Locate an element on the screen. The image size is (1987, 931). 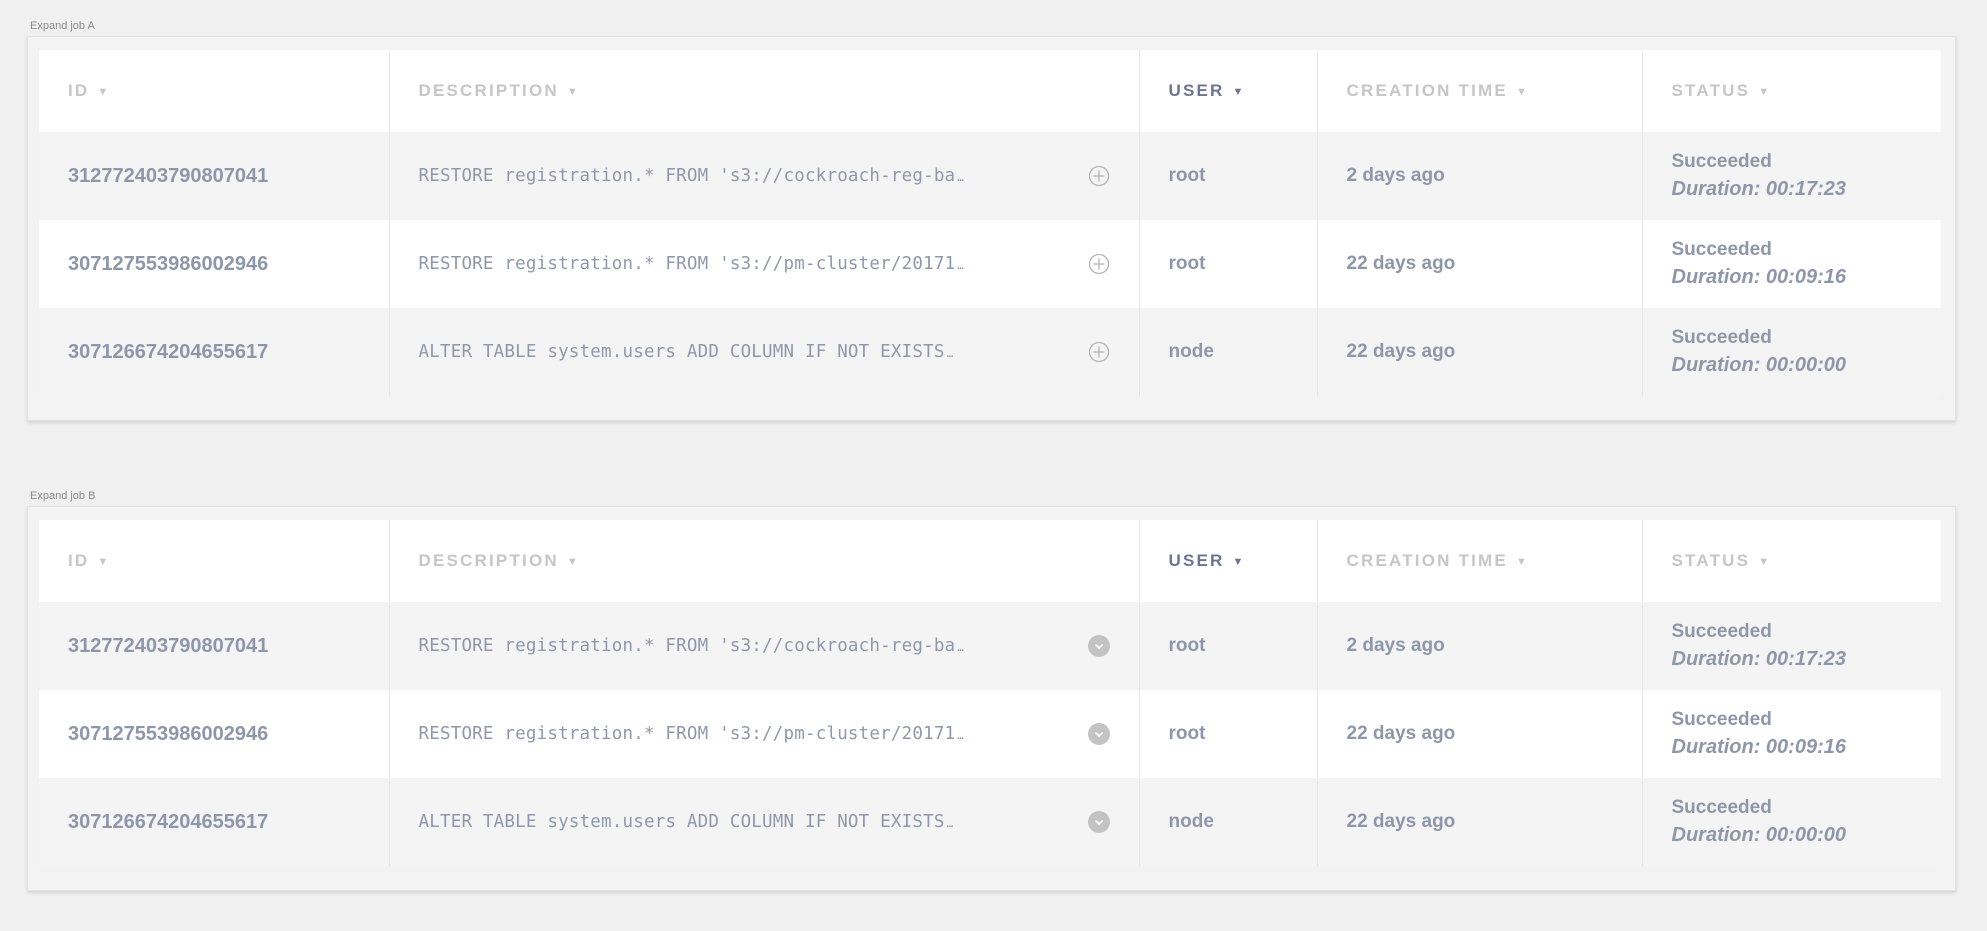
job-status-cell: Succeeded Duration: 00:09:16 is located at coordinates (1791, 734).